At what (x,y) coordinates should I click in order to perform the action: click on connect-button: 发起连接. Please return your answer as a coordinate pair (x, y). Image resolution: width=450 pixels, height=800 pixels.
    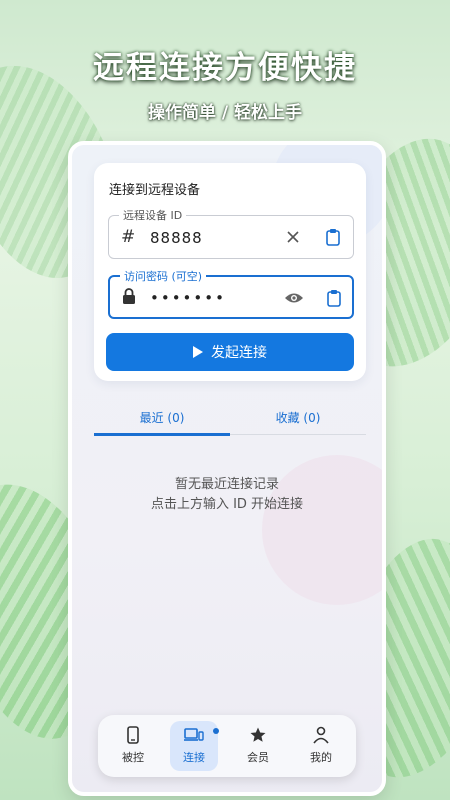
    Looking at the image, I should click on (230, 352).